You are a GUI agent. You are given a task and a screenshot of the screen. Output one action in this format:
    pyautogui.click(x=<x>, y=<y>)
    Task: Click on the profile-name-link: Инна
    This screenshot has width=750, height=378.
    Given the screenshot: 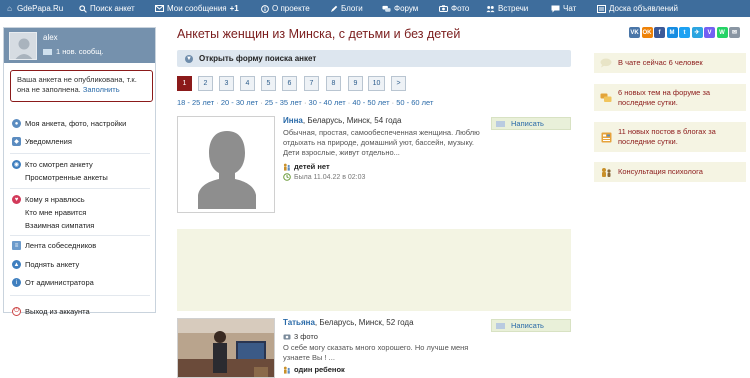 What is the action you would take?
    pyautogui.click(x=293, y=120)
    